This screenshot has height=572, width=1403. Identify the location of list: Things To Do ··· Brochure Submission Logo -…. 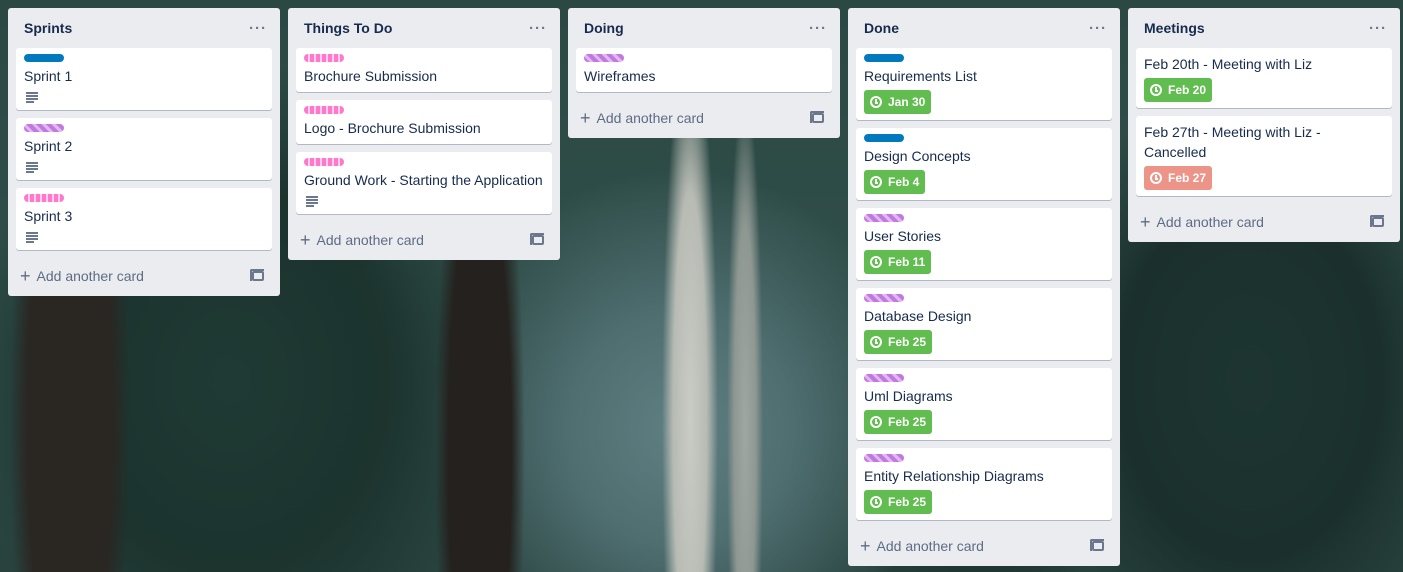
(424, 134).